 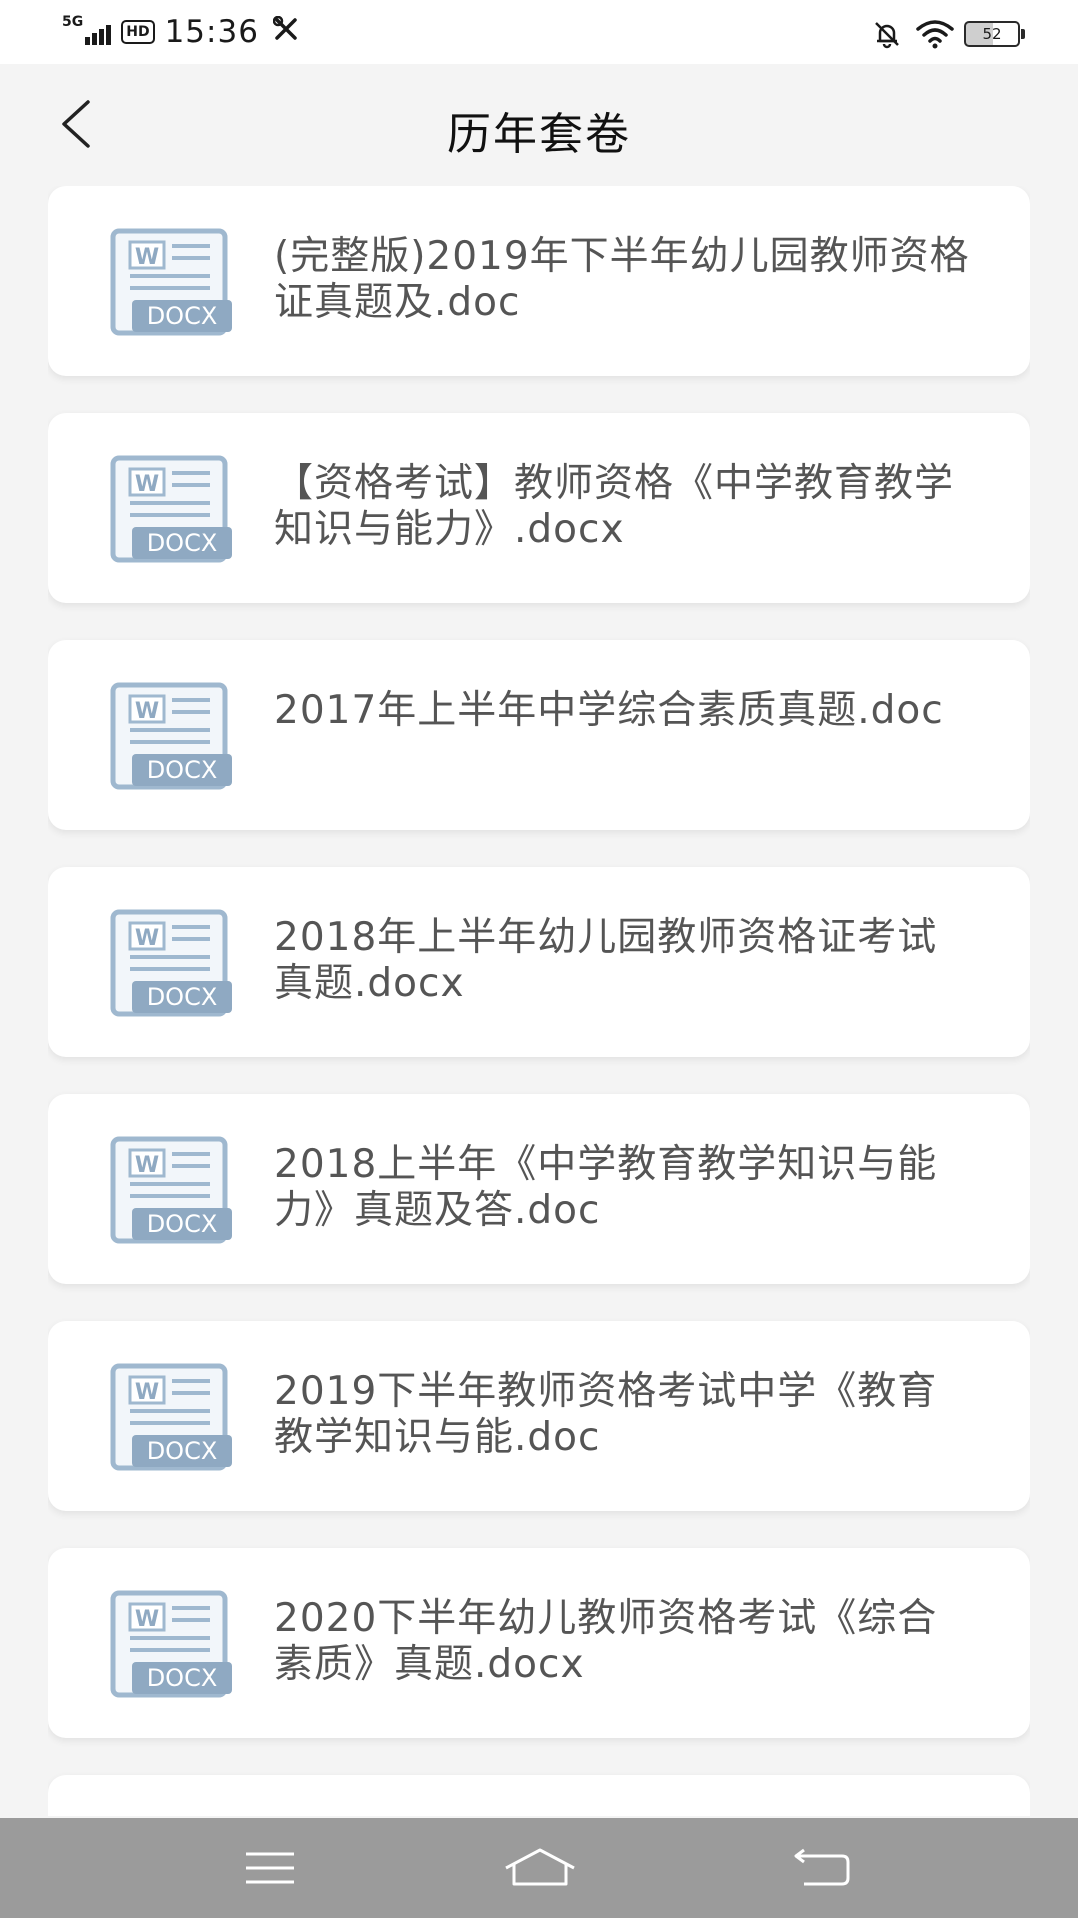 What do you see at coordinates (539, 735) in the screenshot?
I see `list-item: W DOCX 2017年上半年中学综合素质真题.doc` at bounding box center [539, 735].